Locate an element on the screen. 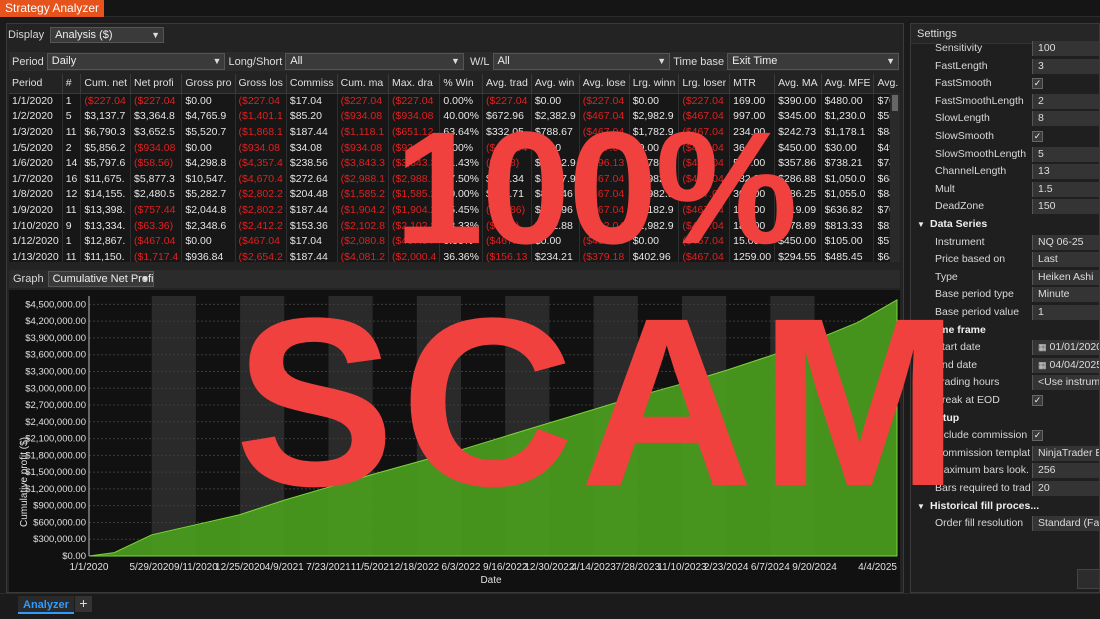  setting-row: Price based on Last is located at coordinates (1005, 259).